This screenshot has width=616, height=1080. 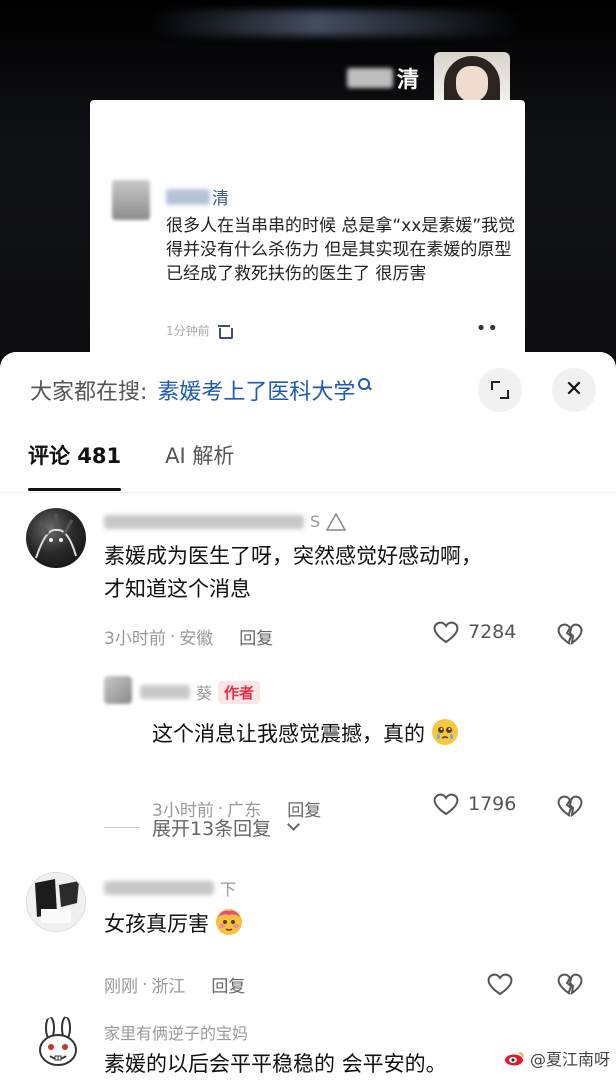 I want to click on comment-time: 3小时前, so click(x=135, y=639).